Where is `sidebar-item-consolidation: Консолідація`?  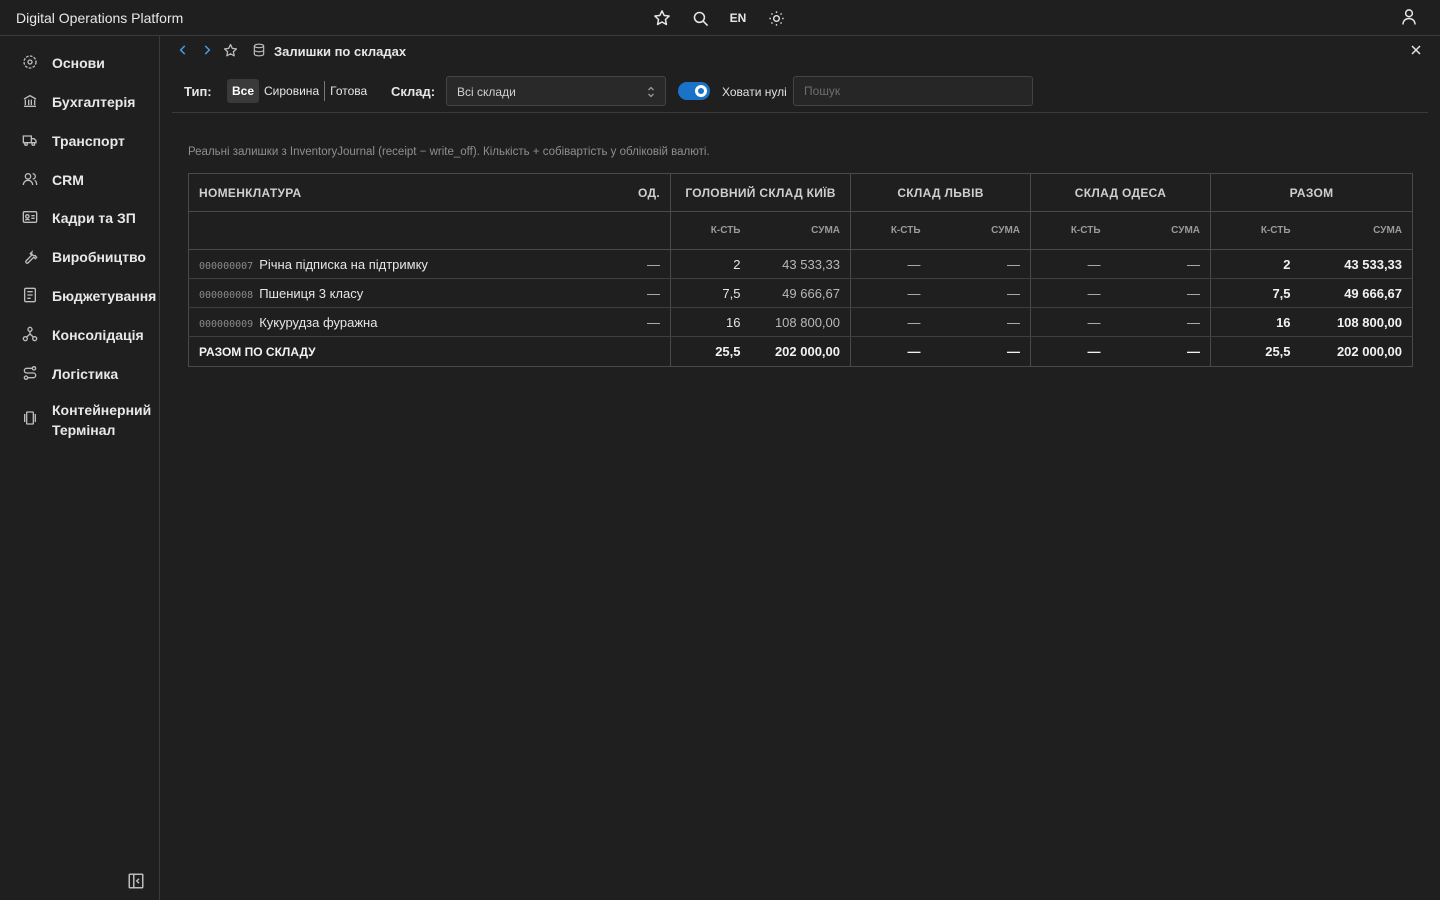 sidebar-item-consolidation: Консолідація is located at coordinates (79, 335).